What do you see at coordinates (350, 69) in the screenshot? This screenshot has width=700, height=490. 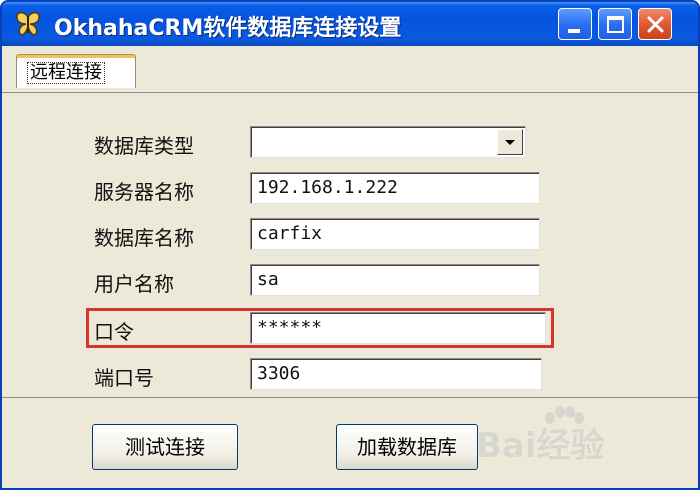 I see `tab-strip: 远程连接` at bounding box center [350, 69].